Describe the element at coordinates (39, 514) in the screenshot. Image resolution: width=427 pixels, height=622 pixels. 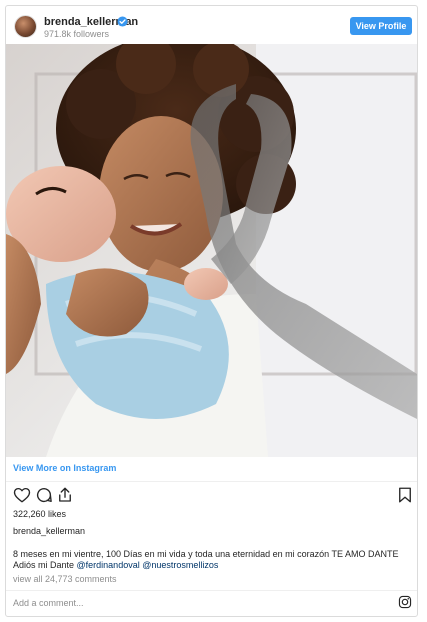
I see `likes-count: 322,260 likes` at that location.